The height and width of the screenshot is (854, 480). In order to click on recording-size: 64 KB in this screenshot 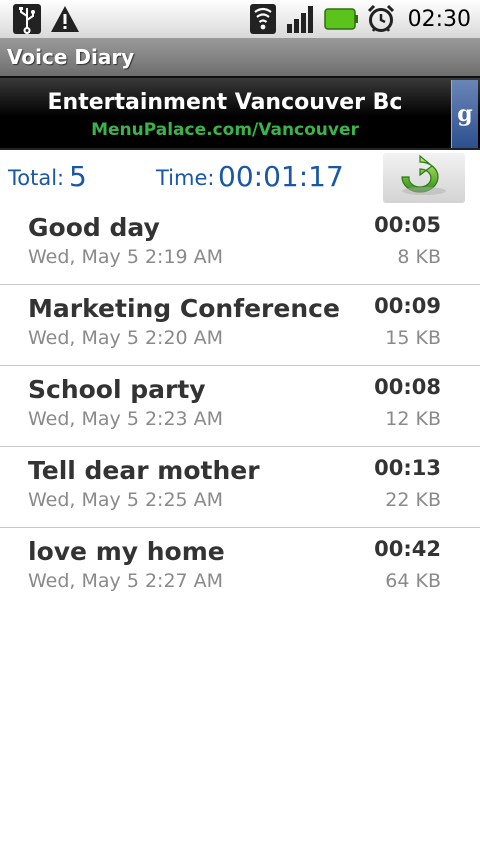, I will do `click(413, 581)`.